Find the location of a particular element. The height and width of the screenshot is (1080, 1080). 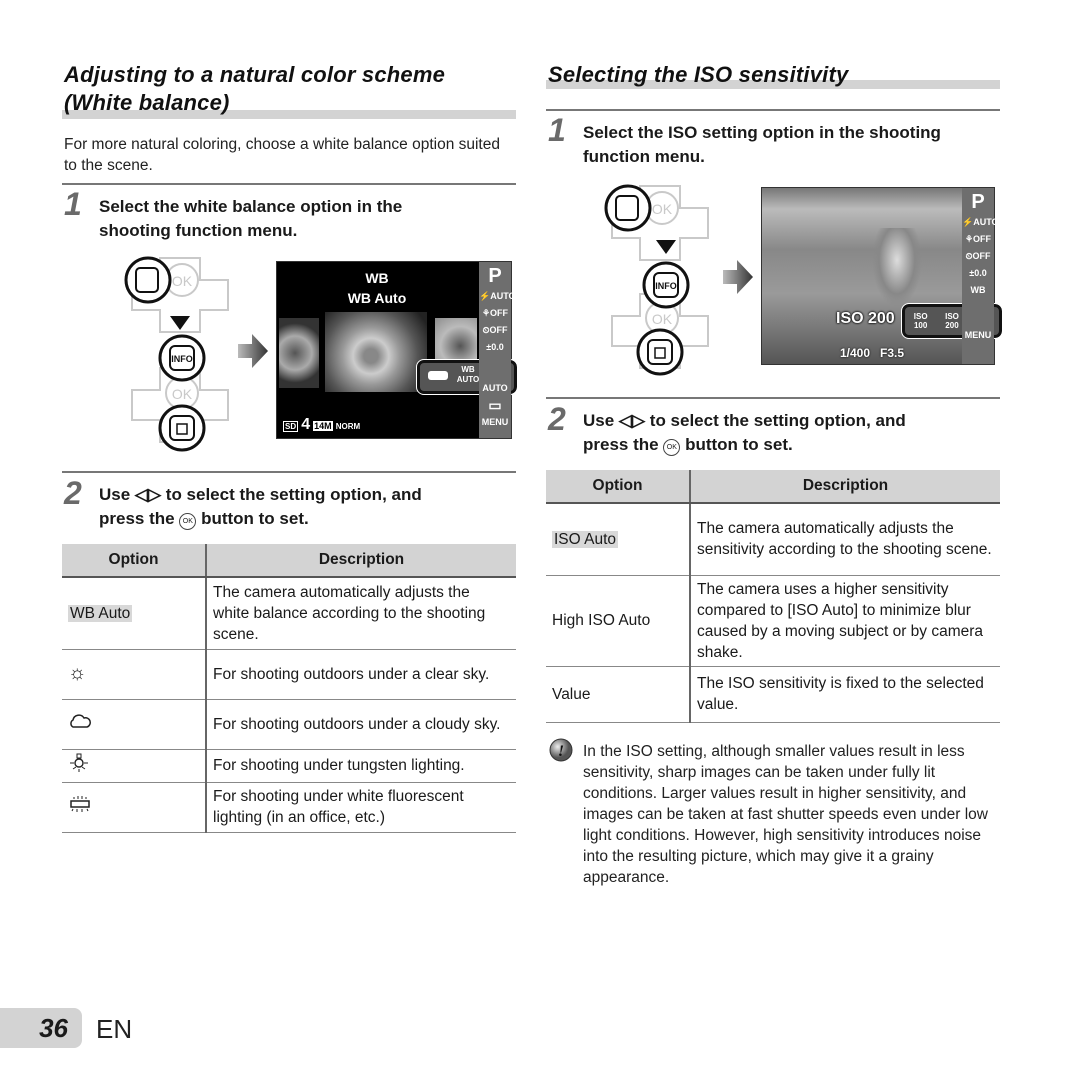

title-line-1: Adjusting to a natural color scheme is located at coordinates (255, 74).